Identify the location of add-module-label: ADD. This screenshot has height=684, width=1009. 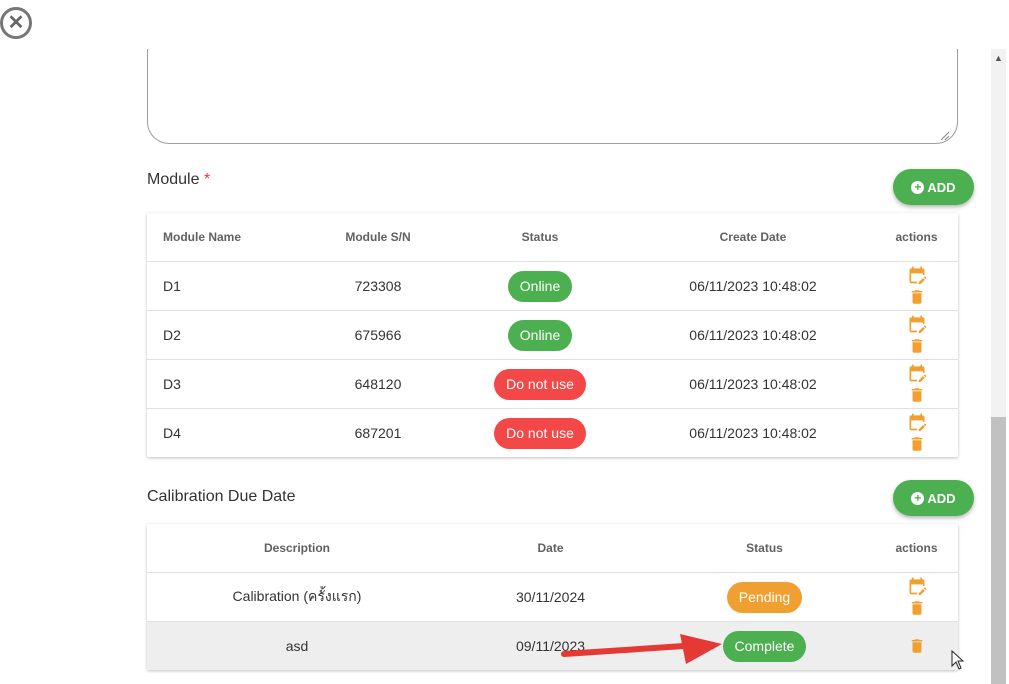
(941, 187).